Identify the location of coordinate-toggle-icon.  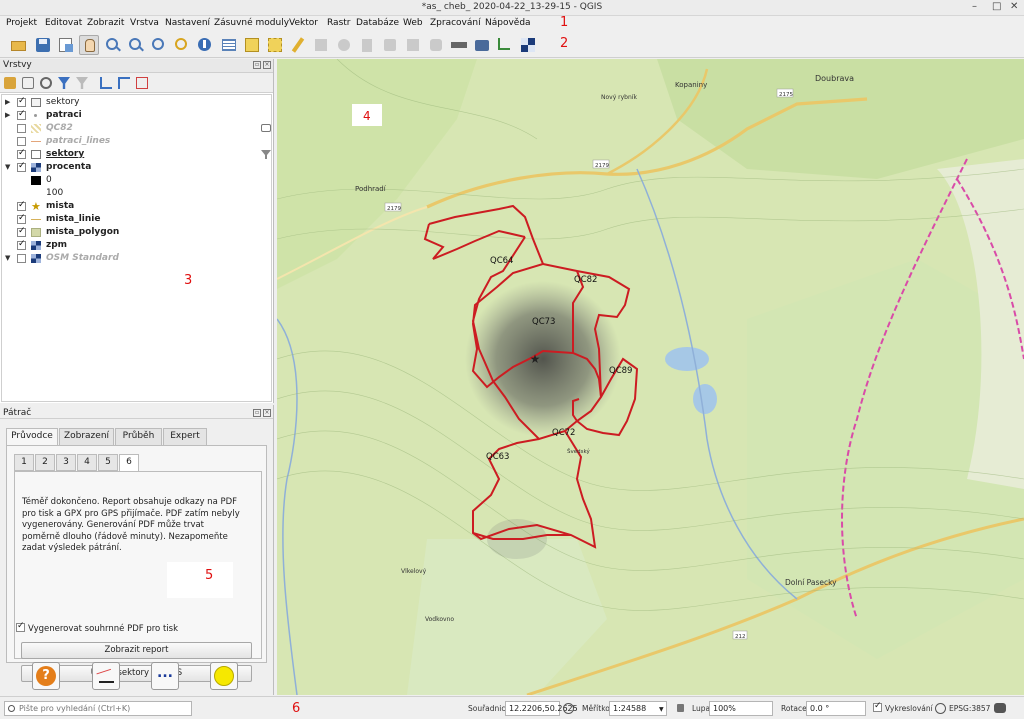
(568, 708).